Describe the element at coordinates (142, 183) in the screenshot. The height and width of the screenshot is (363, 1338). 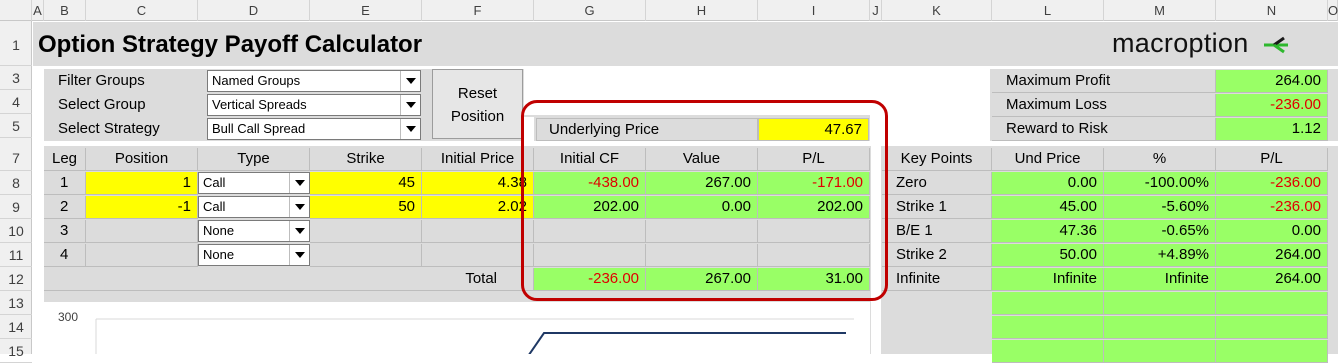
I see `leg-position-input: 1` at that location.